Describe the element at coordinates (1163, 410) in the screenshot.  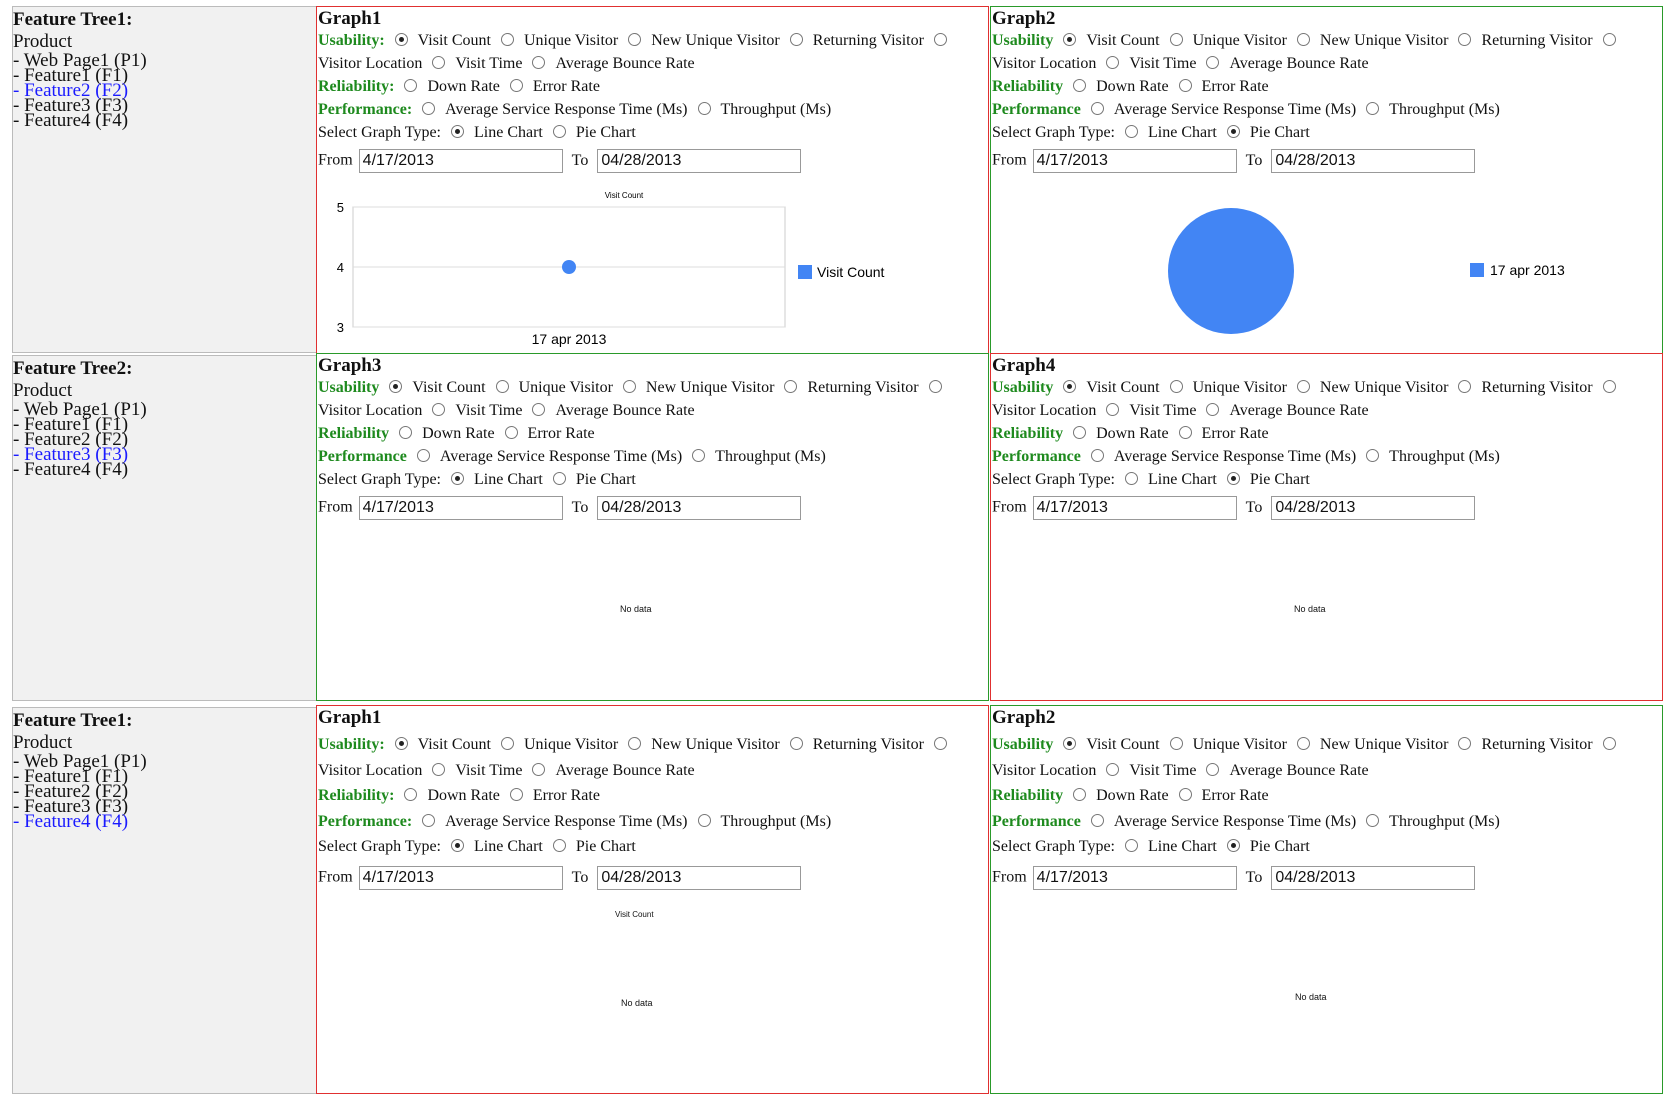
I see `visit-time-label: Visit Time` at that location.